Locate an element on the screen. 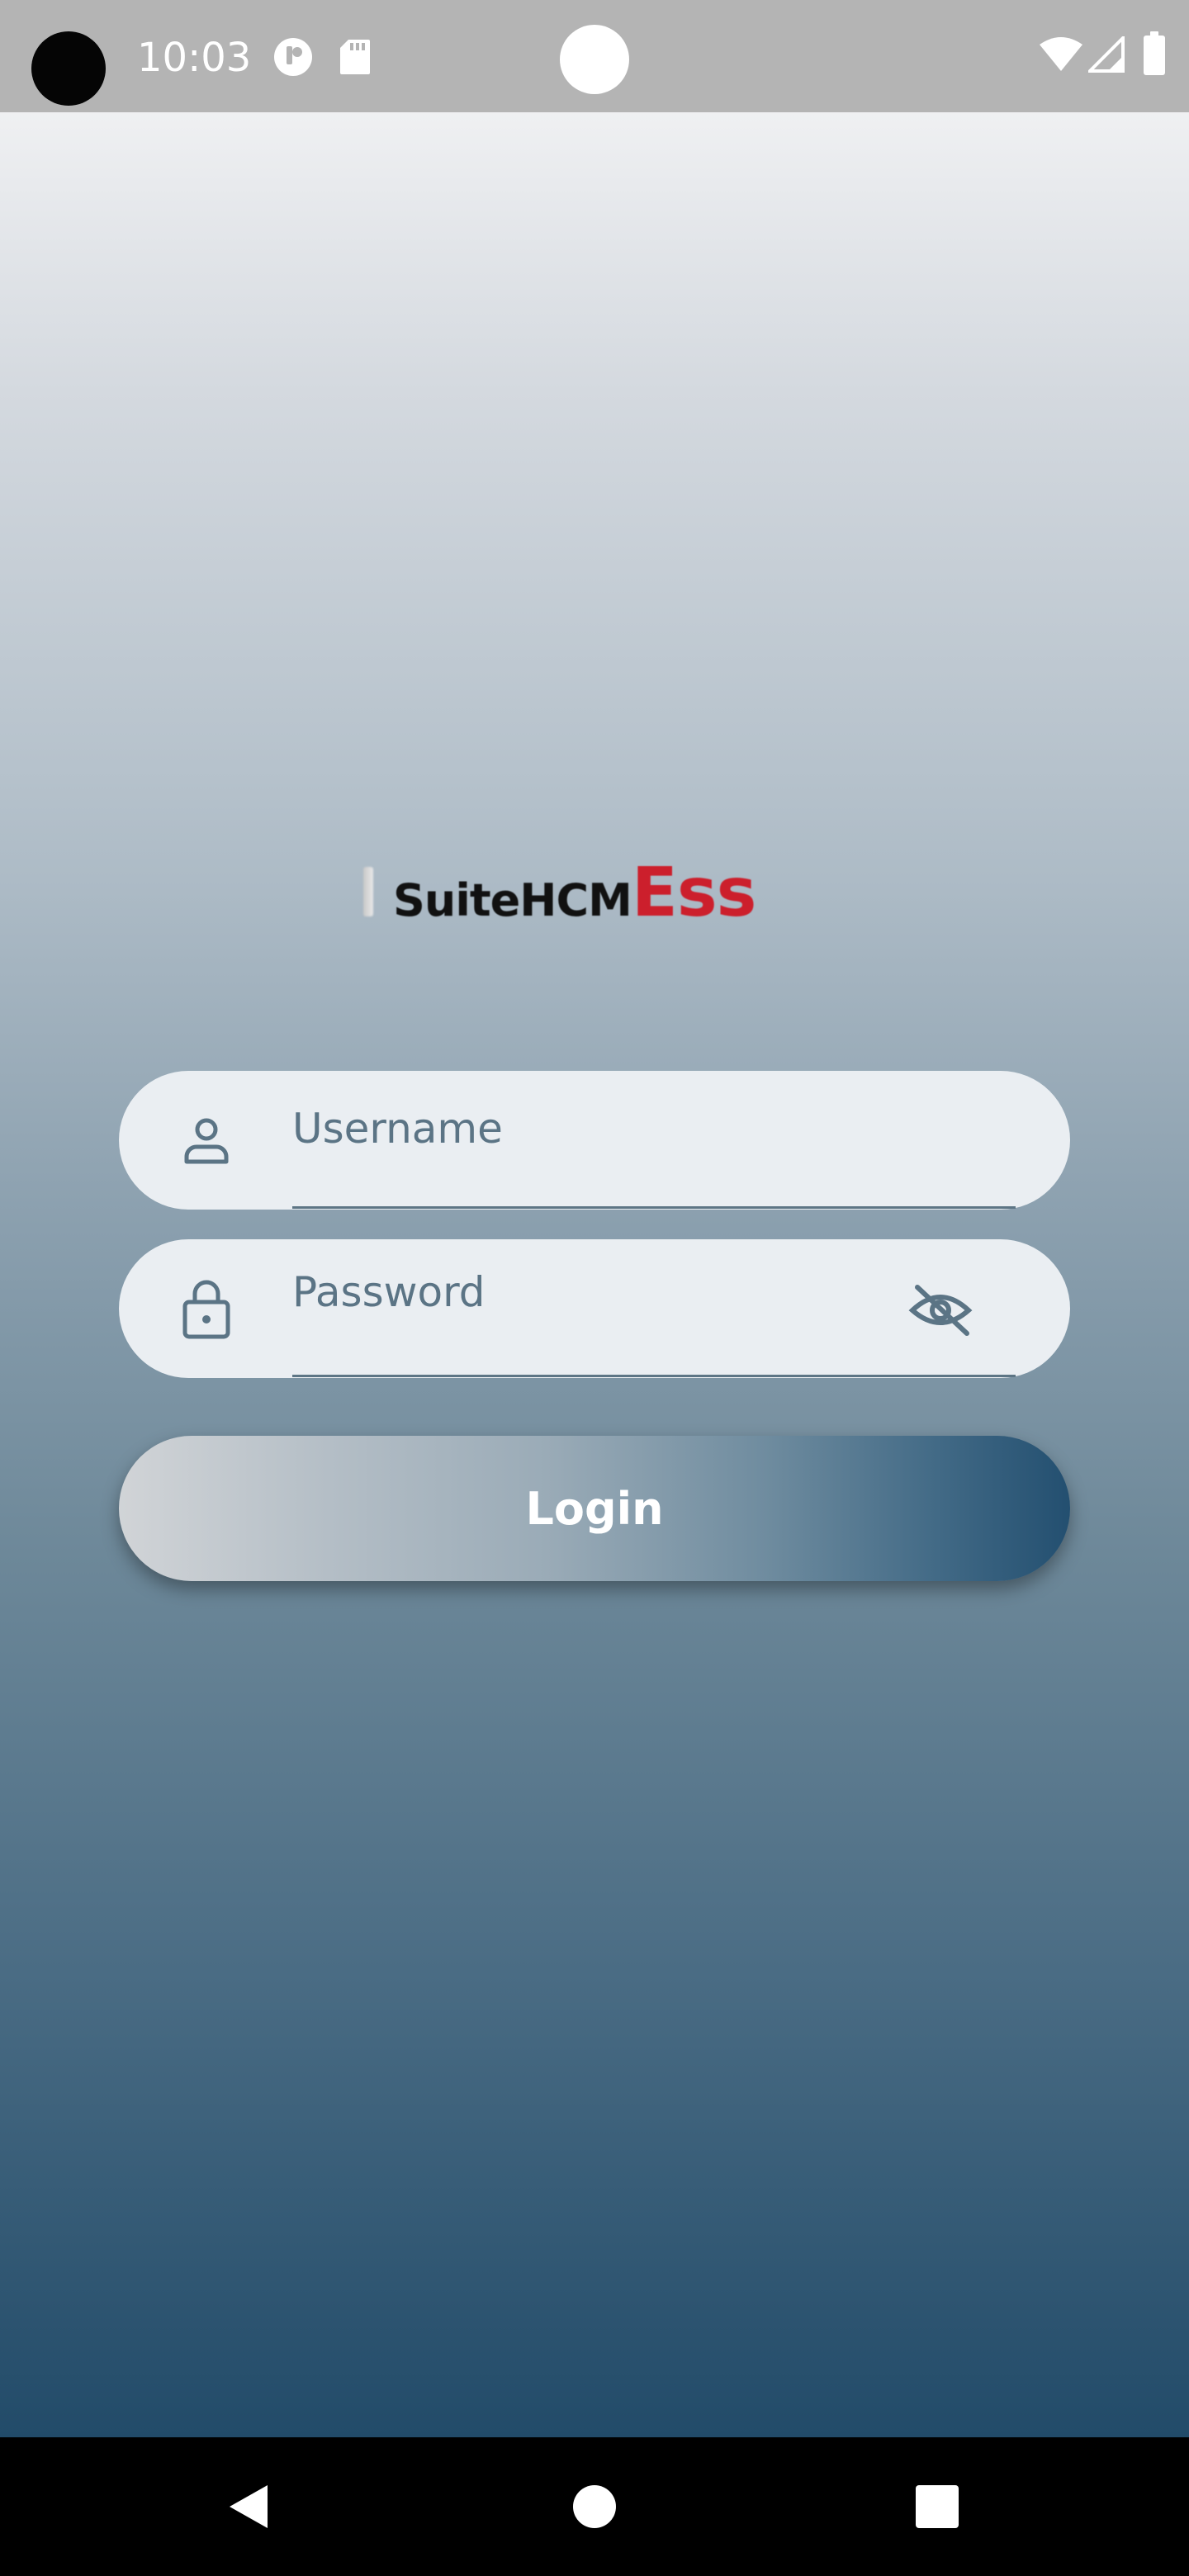  logo-mark is located at coordinates (368, 891).